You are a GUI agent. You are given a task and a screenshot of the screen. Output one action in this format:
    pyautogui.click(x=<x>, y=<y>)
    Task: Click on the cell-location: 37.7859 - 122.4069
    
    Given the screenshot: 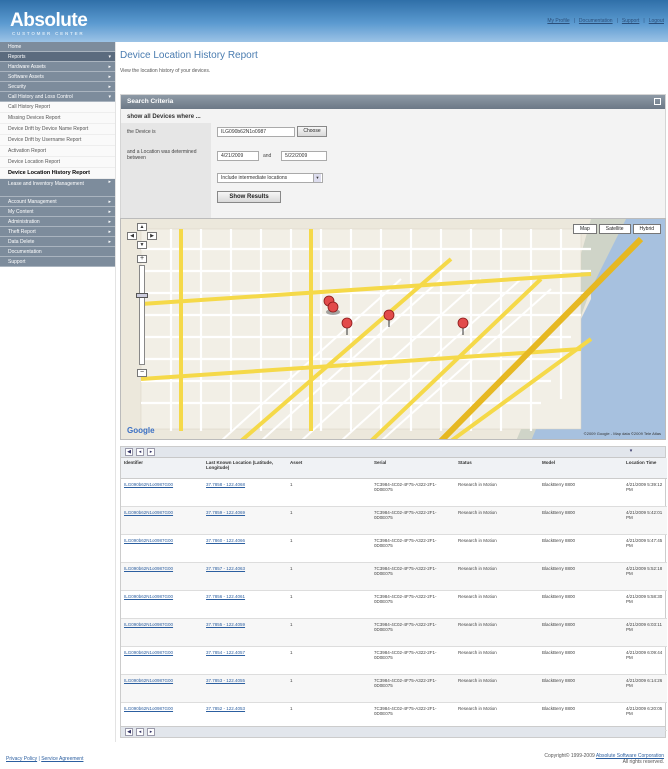 What is the action you would take?
    pyautogui.click(x=245, y=520)
    